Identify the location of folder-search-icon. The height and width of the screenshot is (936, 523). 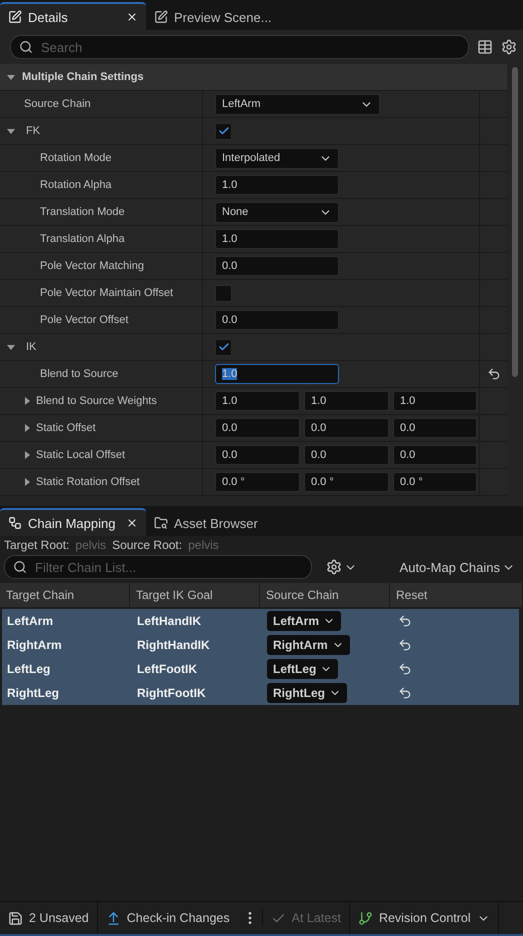
(161, 523).